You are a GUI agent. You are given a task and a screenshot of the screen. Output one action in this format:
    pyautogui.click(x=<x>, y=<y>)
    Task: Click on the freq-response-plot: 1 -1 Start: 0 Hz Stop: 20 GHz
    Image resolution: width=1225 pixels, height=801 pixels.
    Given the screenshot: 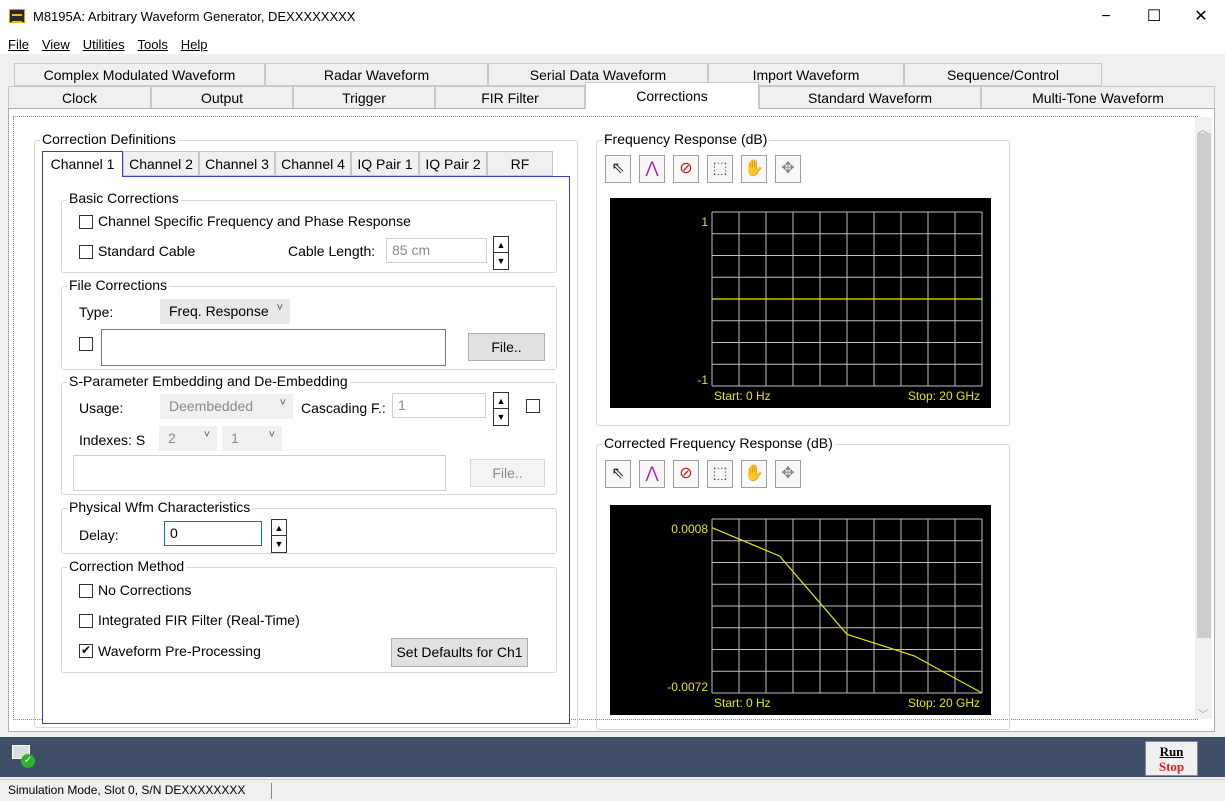 What is the action you would take?
    pyautogui.click(x=800, y=303)
    